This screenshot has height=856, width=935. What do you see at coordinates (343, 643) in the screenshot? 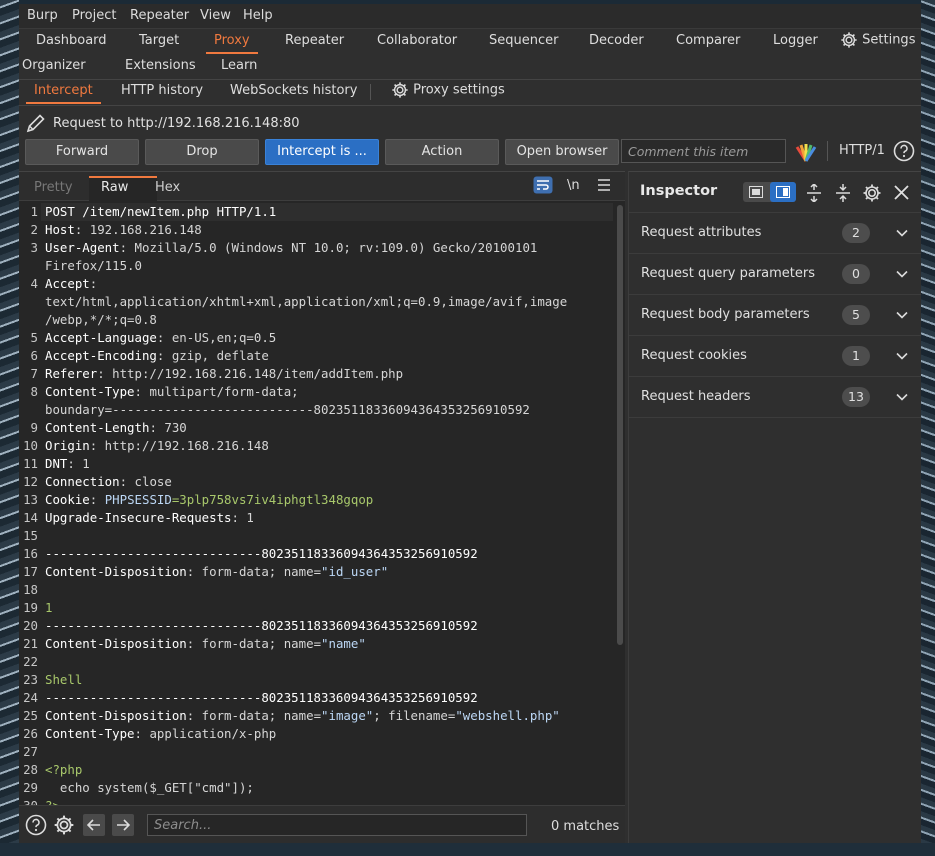
I see `quoted-value: "name"` at bounding box center [343, 643].